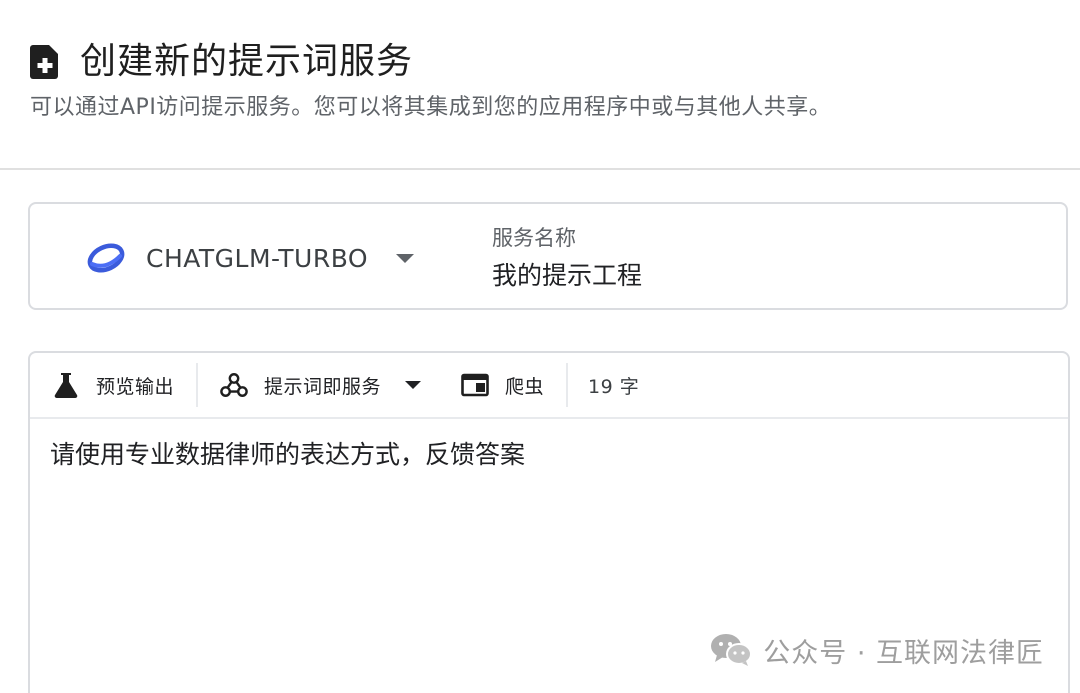 This screenshot has height=693, width=1080. I want to click on crawler-button: 爬虫, so click(482, 385).